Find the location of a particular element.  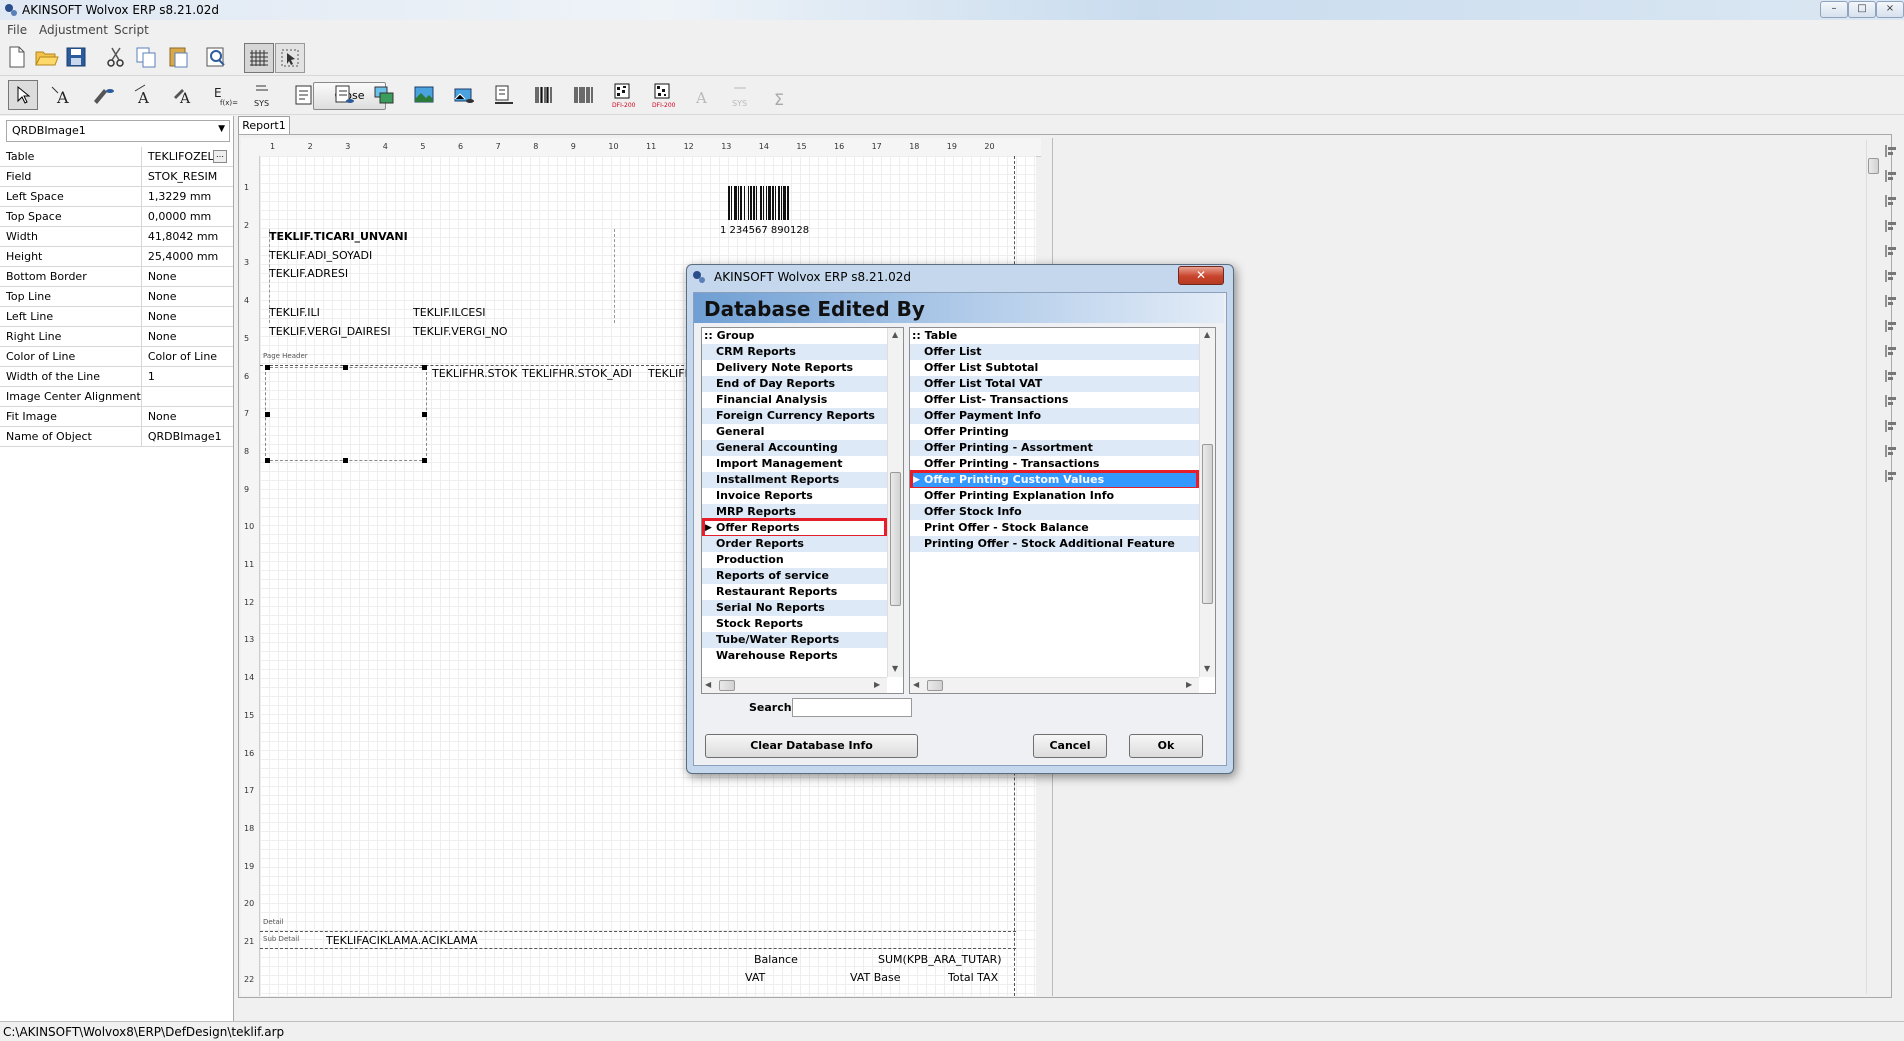

field-sum-kpb-ara-tutar: SUM(KPB_ARA_TUTAR) is located at coordinates (940, 959).